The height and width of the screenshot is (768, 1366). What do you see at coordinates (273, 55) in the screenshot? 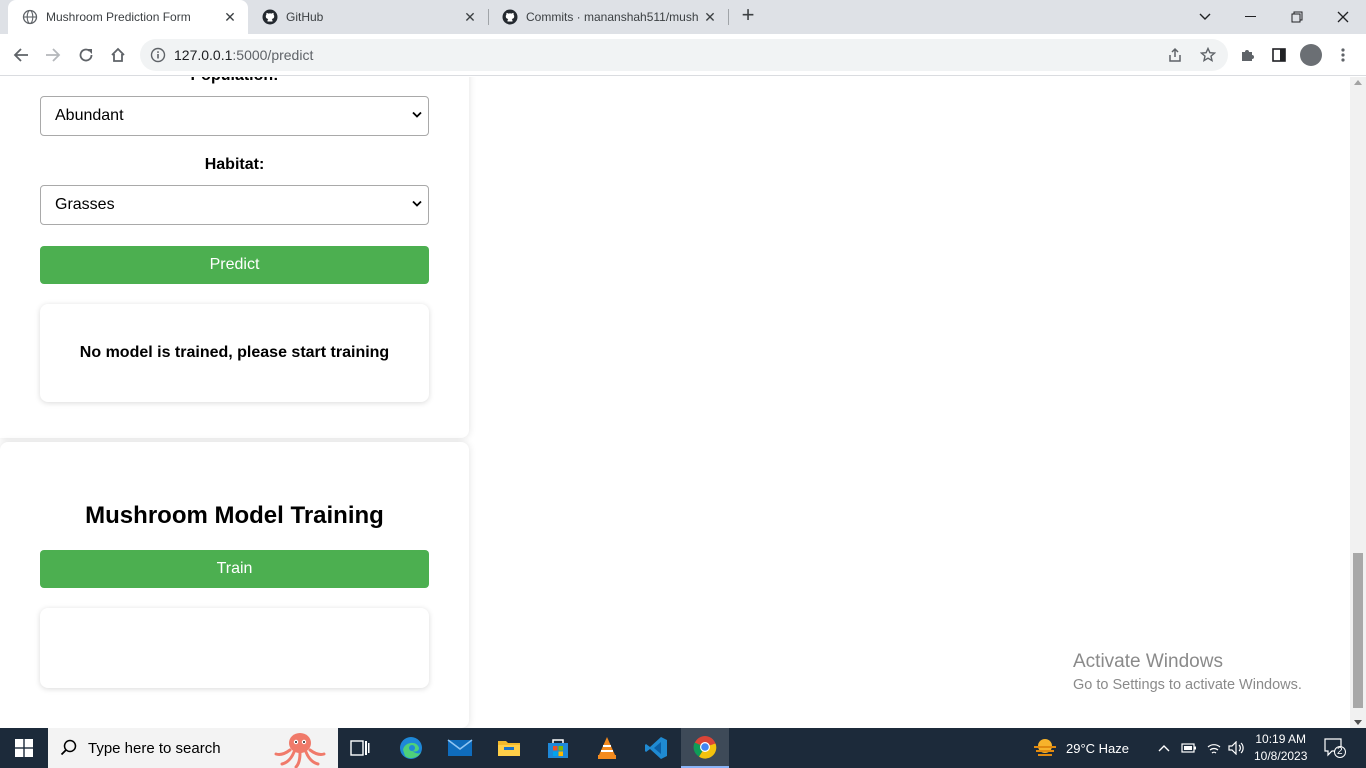
I see `url-path: :5000/predict` at bounding box center [273, 55].